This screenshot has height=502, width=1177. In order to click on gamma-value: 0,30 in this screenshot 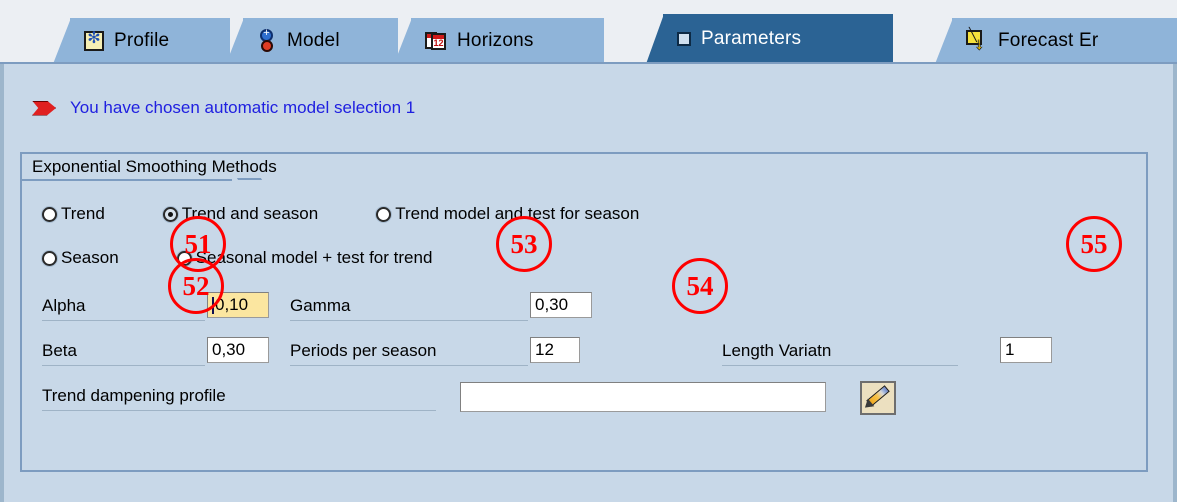, I will do `click(552, 304)`.